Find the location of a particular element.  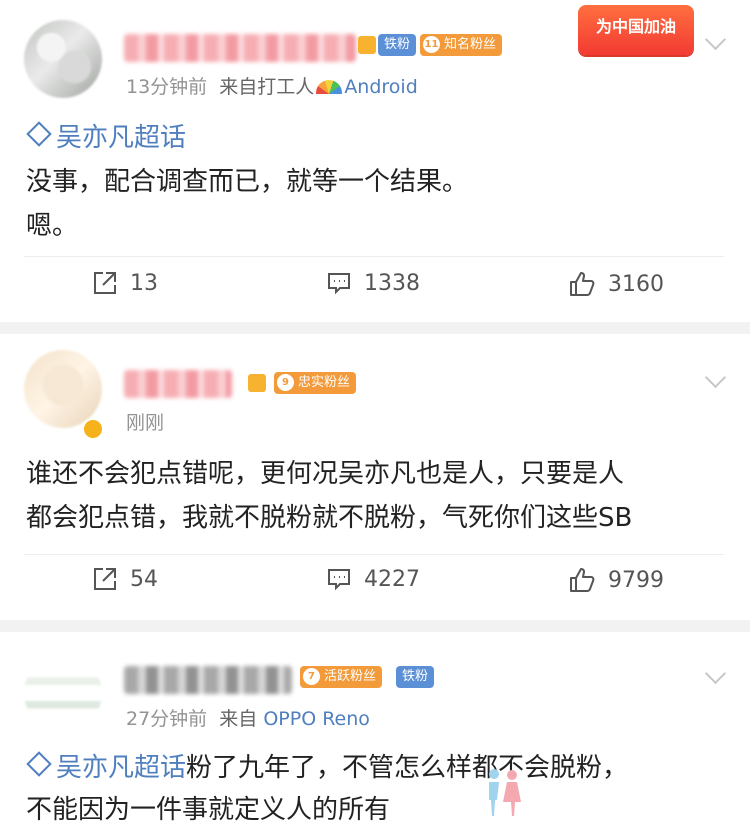

comment-button: 4227 is located at coordinates (373, 579).